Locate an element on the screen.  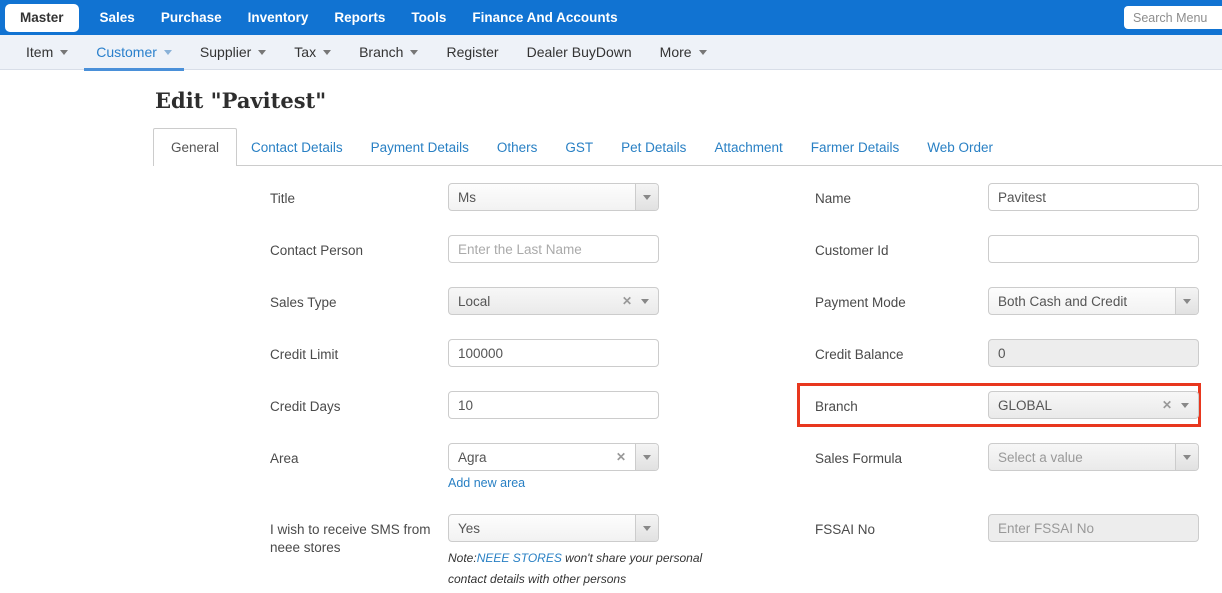
tab-attachment: Attachment is located at coordinates (748, 147).